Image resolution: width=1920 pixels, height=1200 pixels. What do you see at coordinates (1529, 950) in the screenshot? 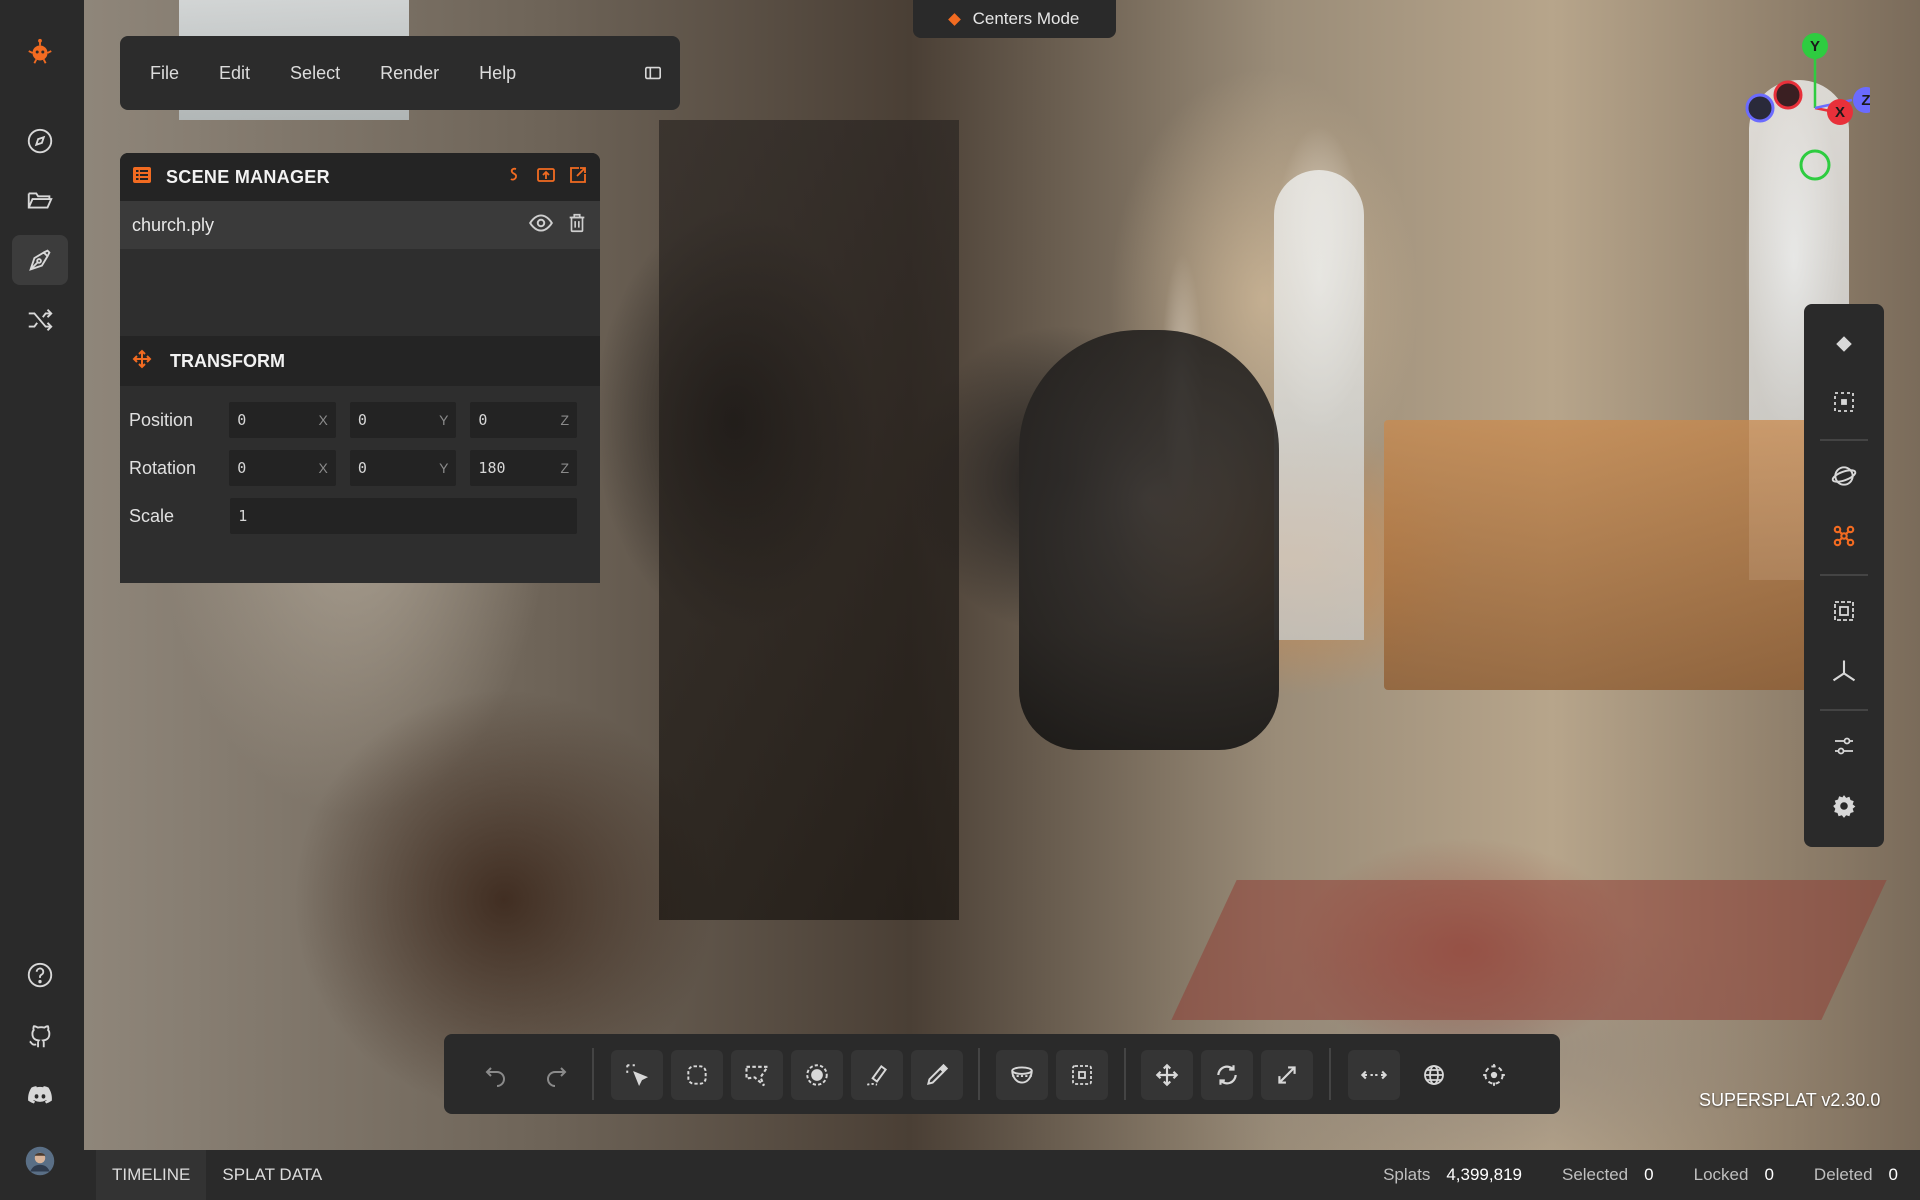
I see `scene-carpet` at bounding box center [1529, 950].